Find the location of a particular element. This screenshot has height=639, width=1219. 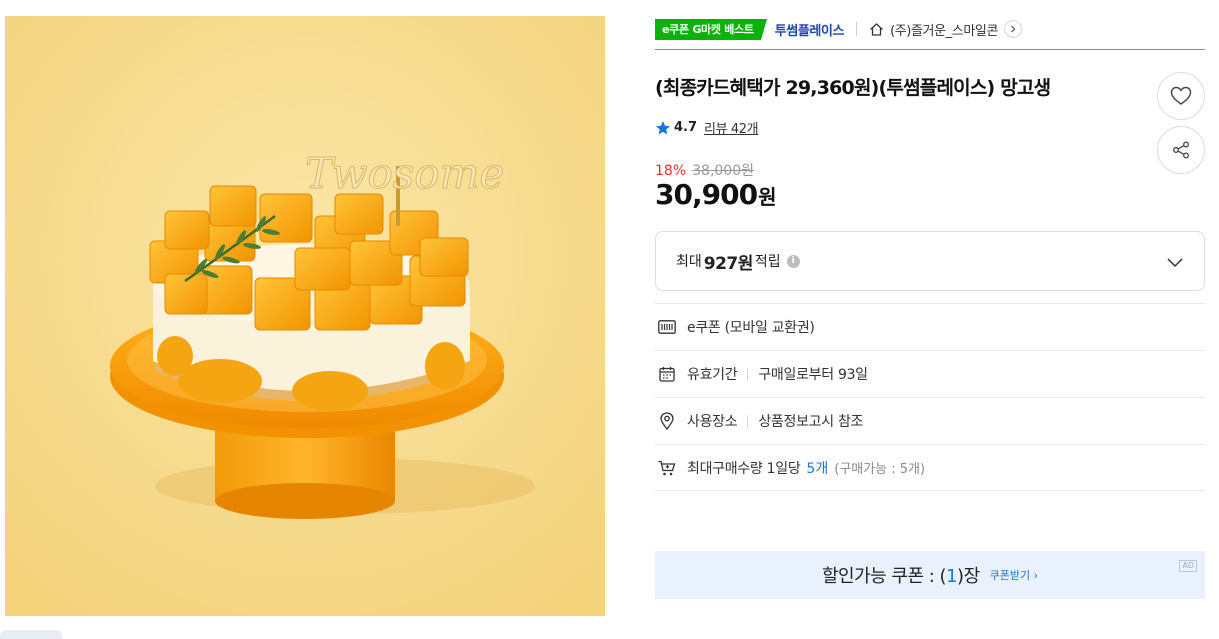

currency-unit: 원 is located at coordinates (767, 197).